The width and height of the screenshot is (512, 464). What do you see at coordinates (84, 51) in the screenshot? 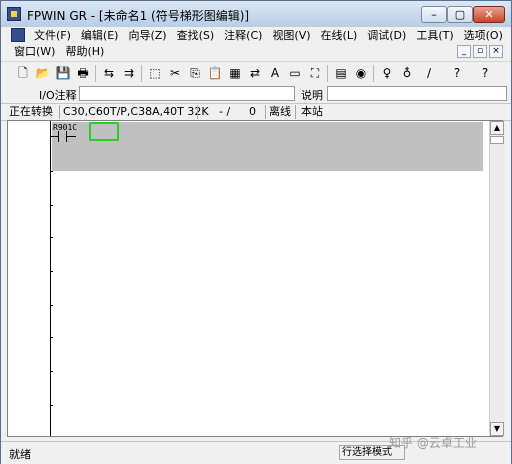
I see `menu-help: 帮助(H)` at bounding box center [84, 51].